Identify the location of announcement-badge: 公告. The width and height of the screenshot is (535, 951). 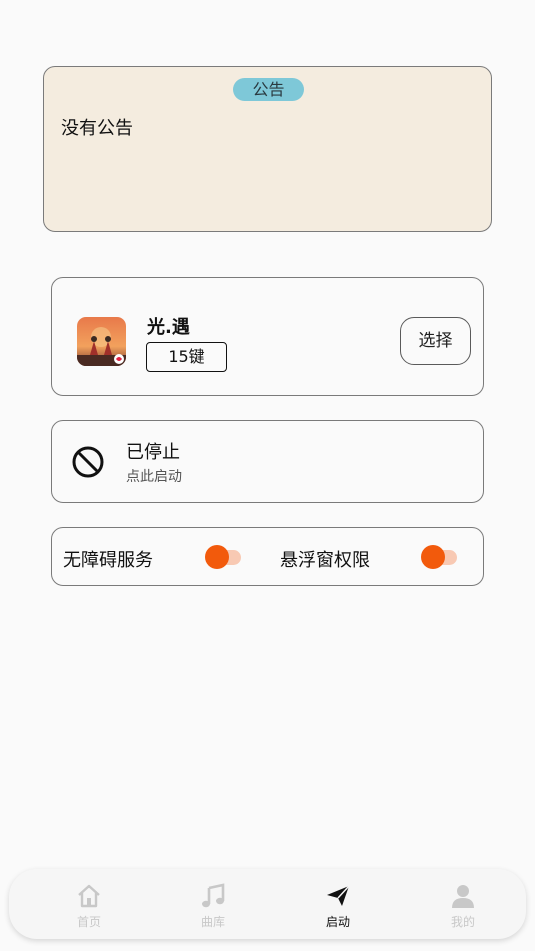
(268, 89).